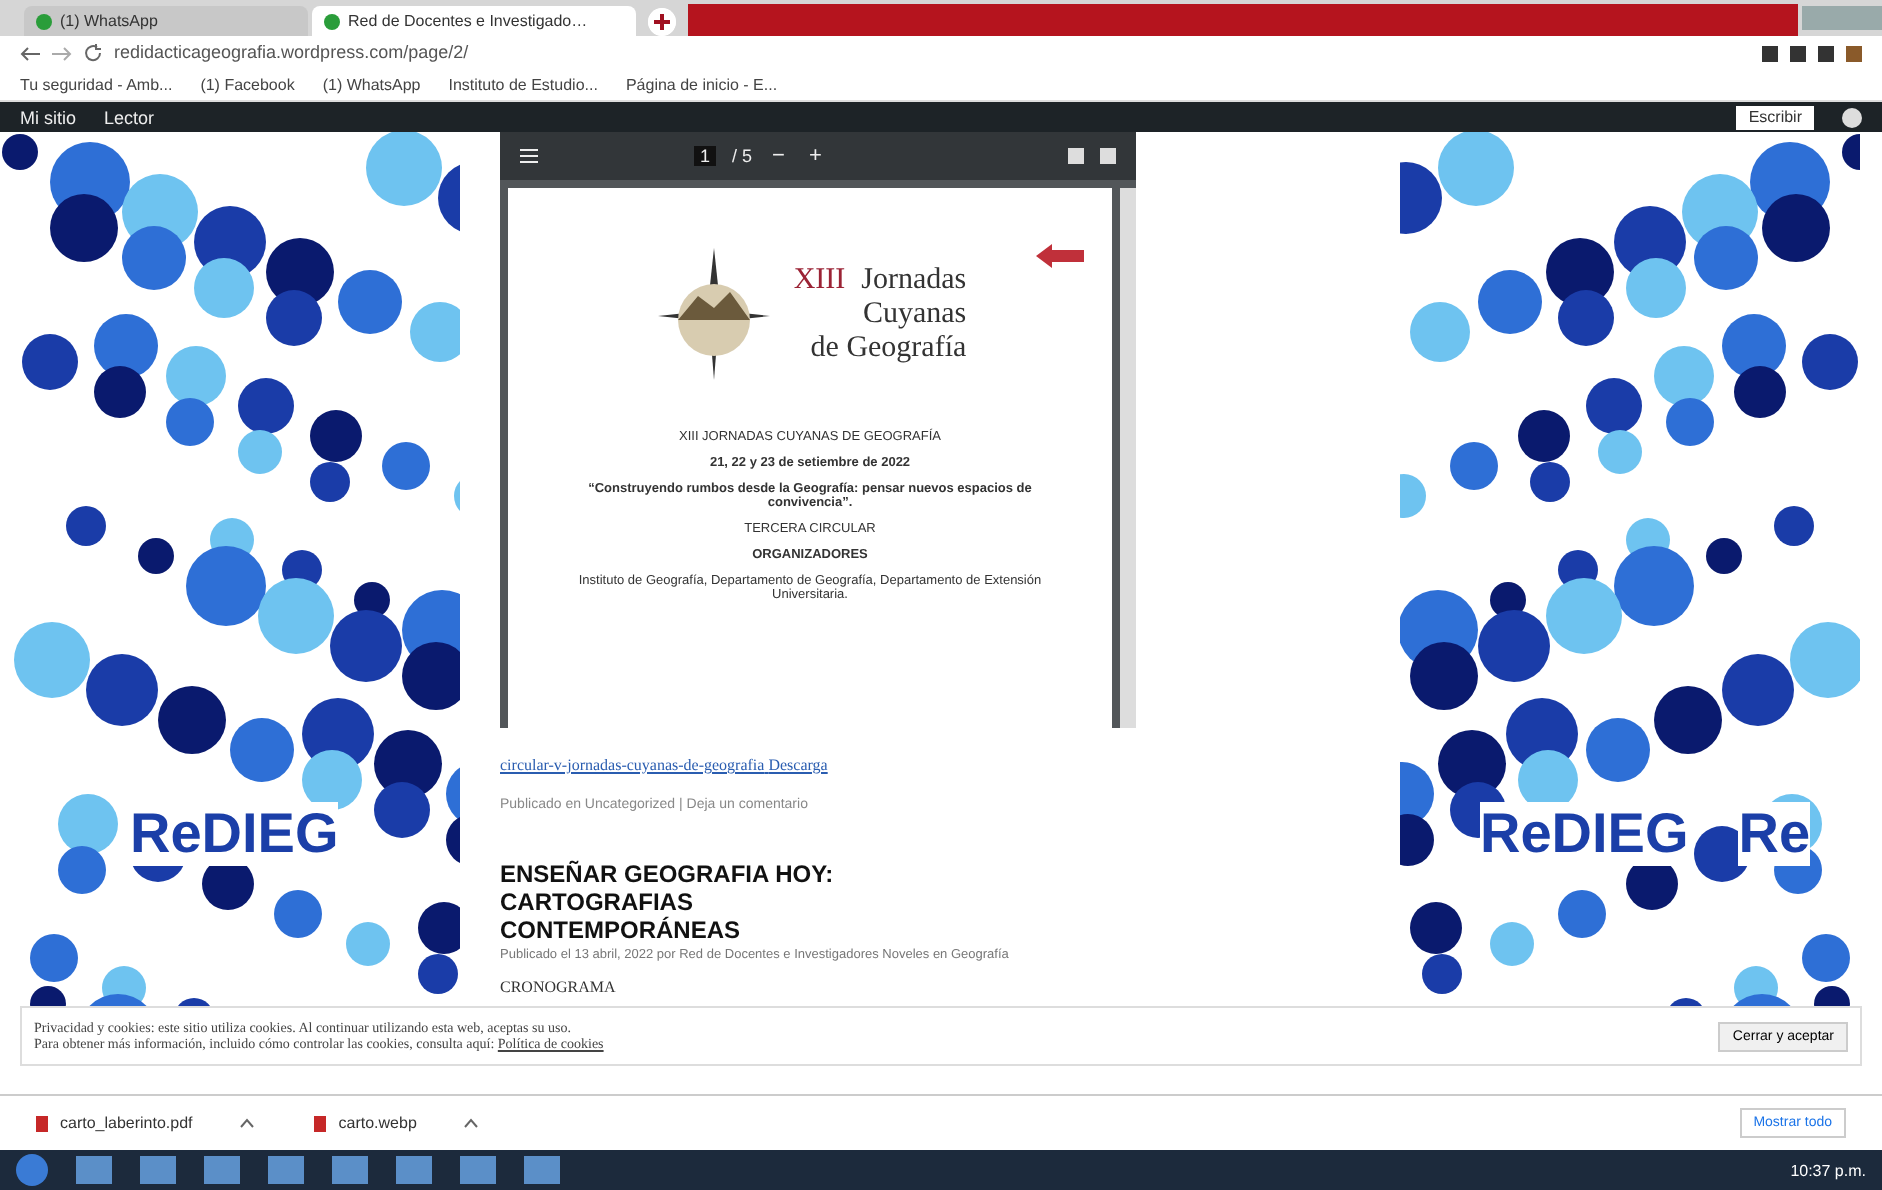 The height and width of the screenshot is (1190, 1882). What do you see at coordinates (1060, 256) in the screenshot?
I see `left-arrow-icon` at bounding box center [1060, 256].